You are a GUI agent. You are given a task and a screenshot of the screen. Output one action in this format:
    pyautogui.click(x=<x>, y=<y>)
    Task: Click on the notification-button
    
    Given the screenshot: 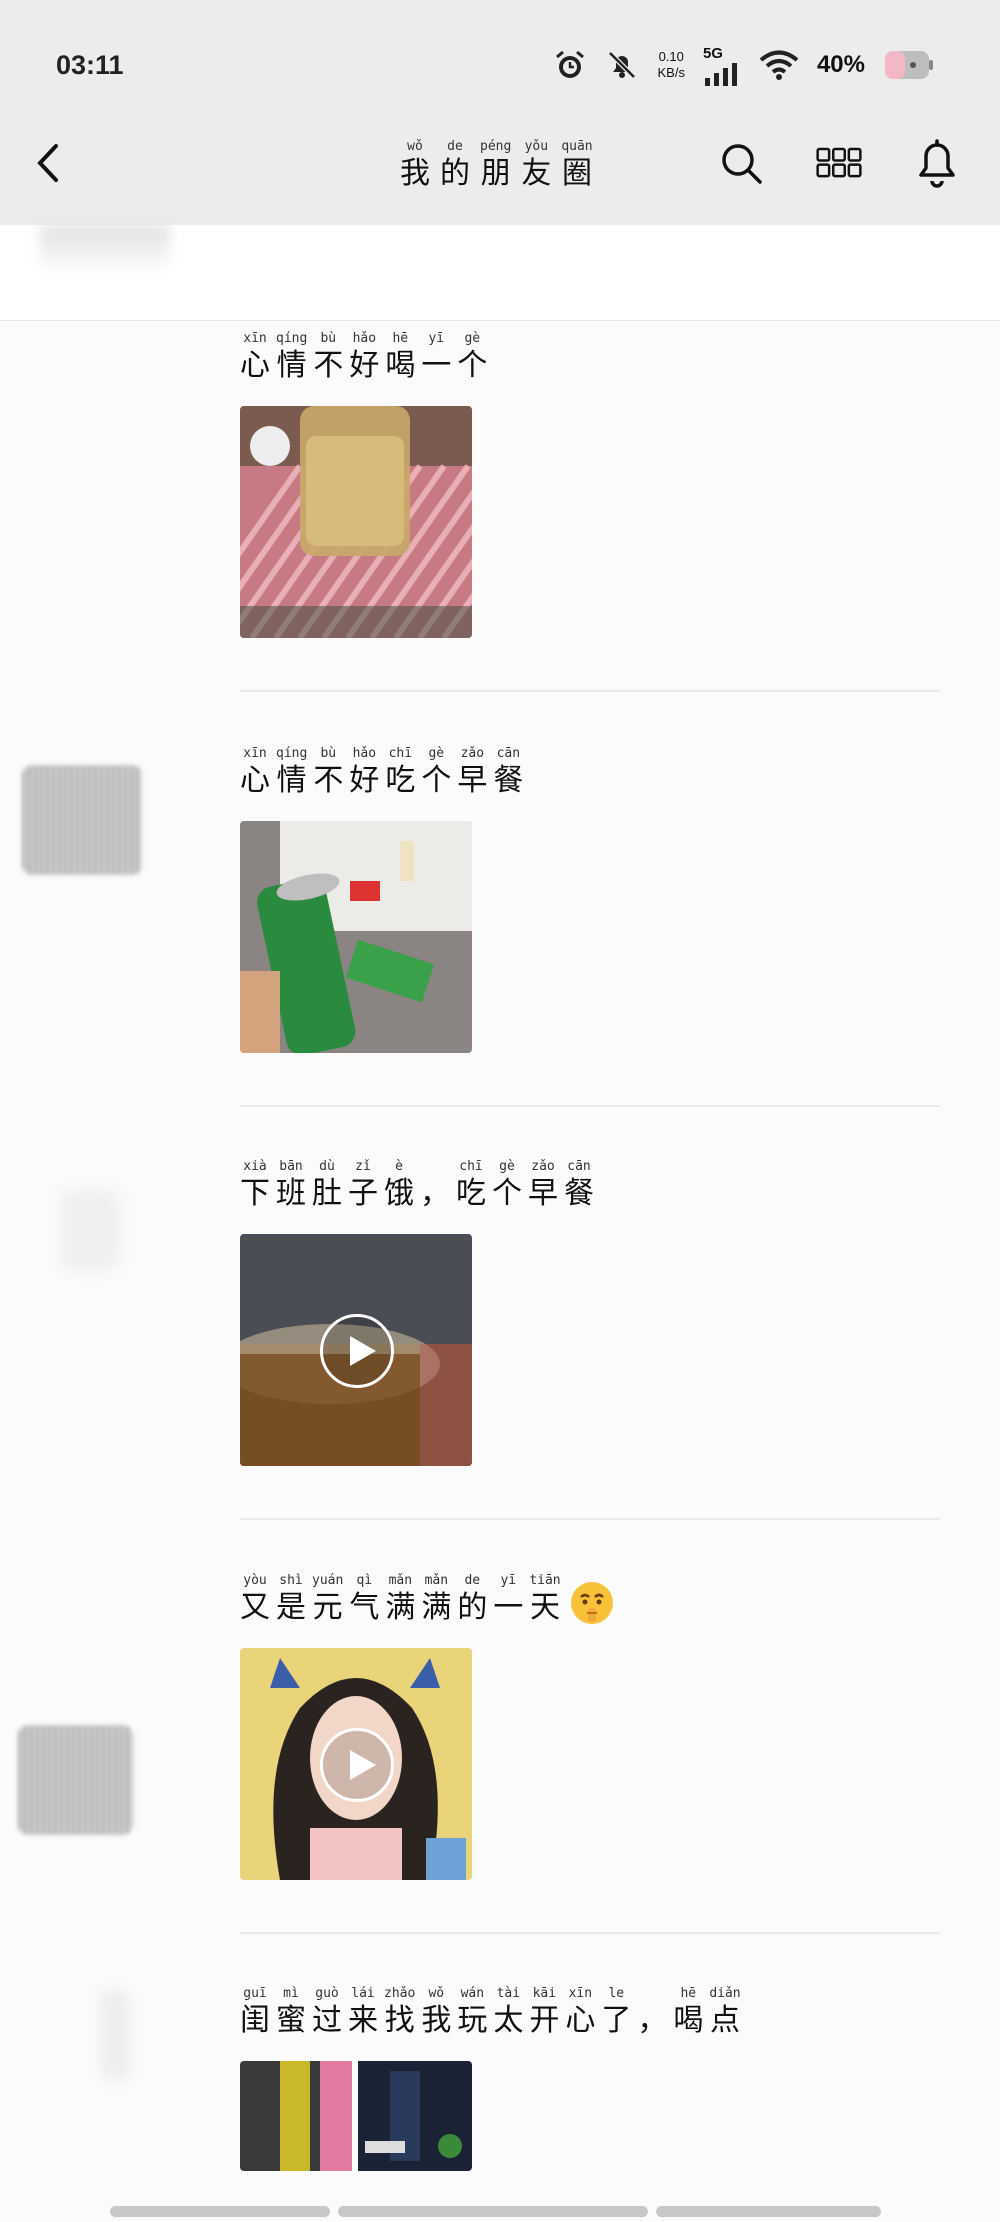 What is the action you would take?
    pyautogui.click(x=937, y=163)
    